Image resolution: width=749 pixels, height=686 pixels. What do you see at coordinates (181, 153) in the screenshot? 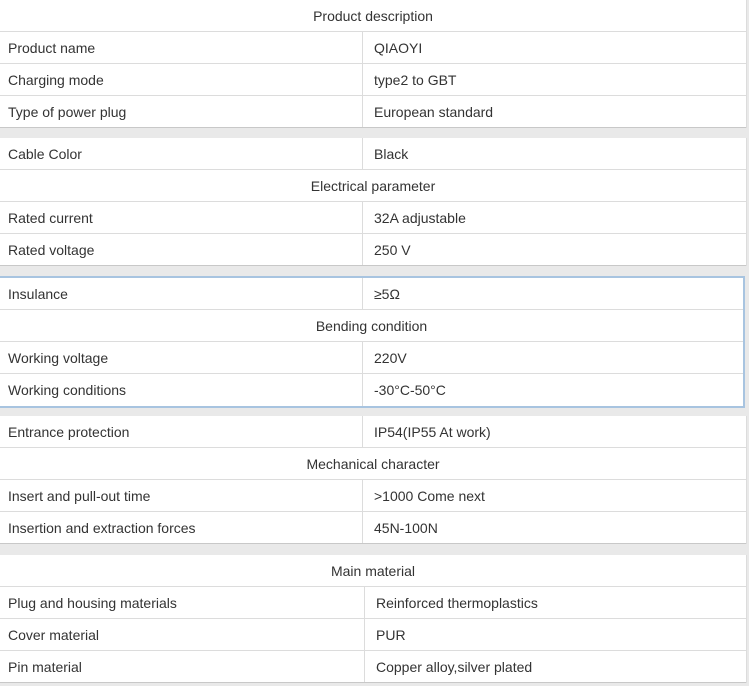
I see `spec-label: Cable Color` at bounding box center [181, 153].